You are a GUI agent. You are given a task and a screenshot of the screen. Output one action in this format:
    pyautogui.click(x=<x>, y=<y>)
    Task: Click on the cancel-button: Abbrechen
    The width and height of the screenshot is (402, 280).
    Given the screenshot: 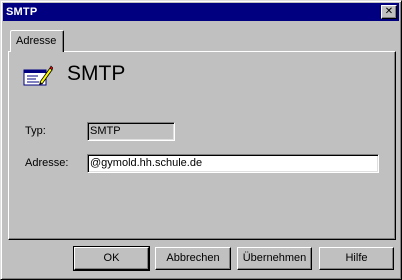 What is the action you would take?
    pyautogui.click(x=193, y=258)
    